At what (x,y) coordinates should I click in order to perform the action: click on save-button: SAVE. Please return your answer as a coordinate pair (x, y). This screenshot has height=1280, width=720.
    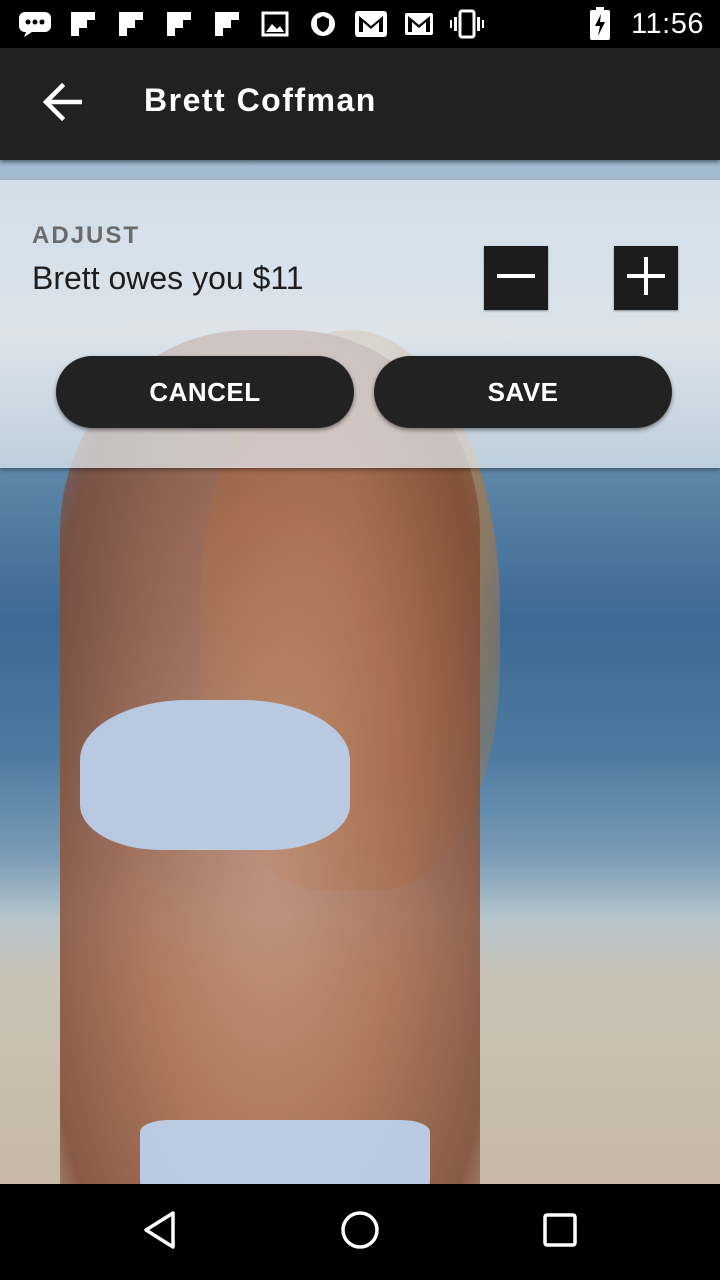
    Looking at the image, I should click on (523, 392).